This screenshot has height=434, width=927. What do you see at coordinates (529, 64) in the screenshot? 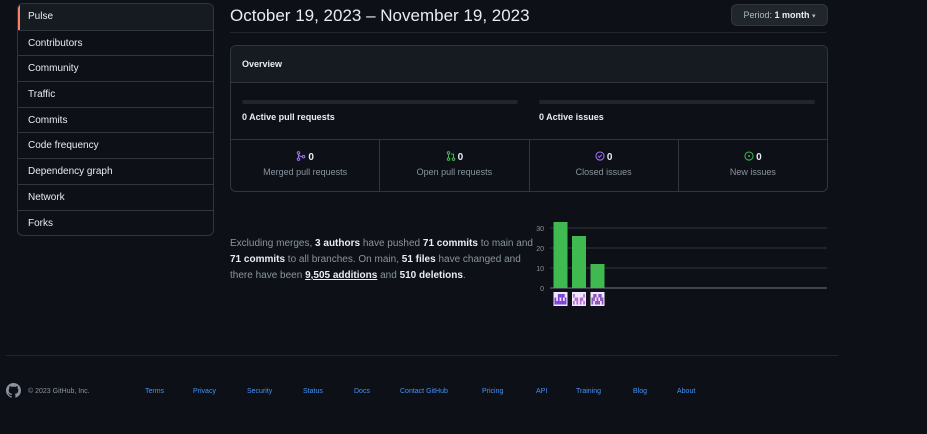
I see `overview-title: Overview` at bounding box center [529, 64].